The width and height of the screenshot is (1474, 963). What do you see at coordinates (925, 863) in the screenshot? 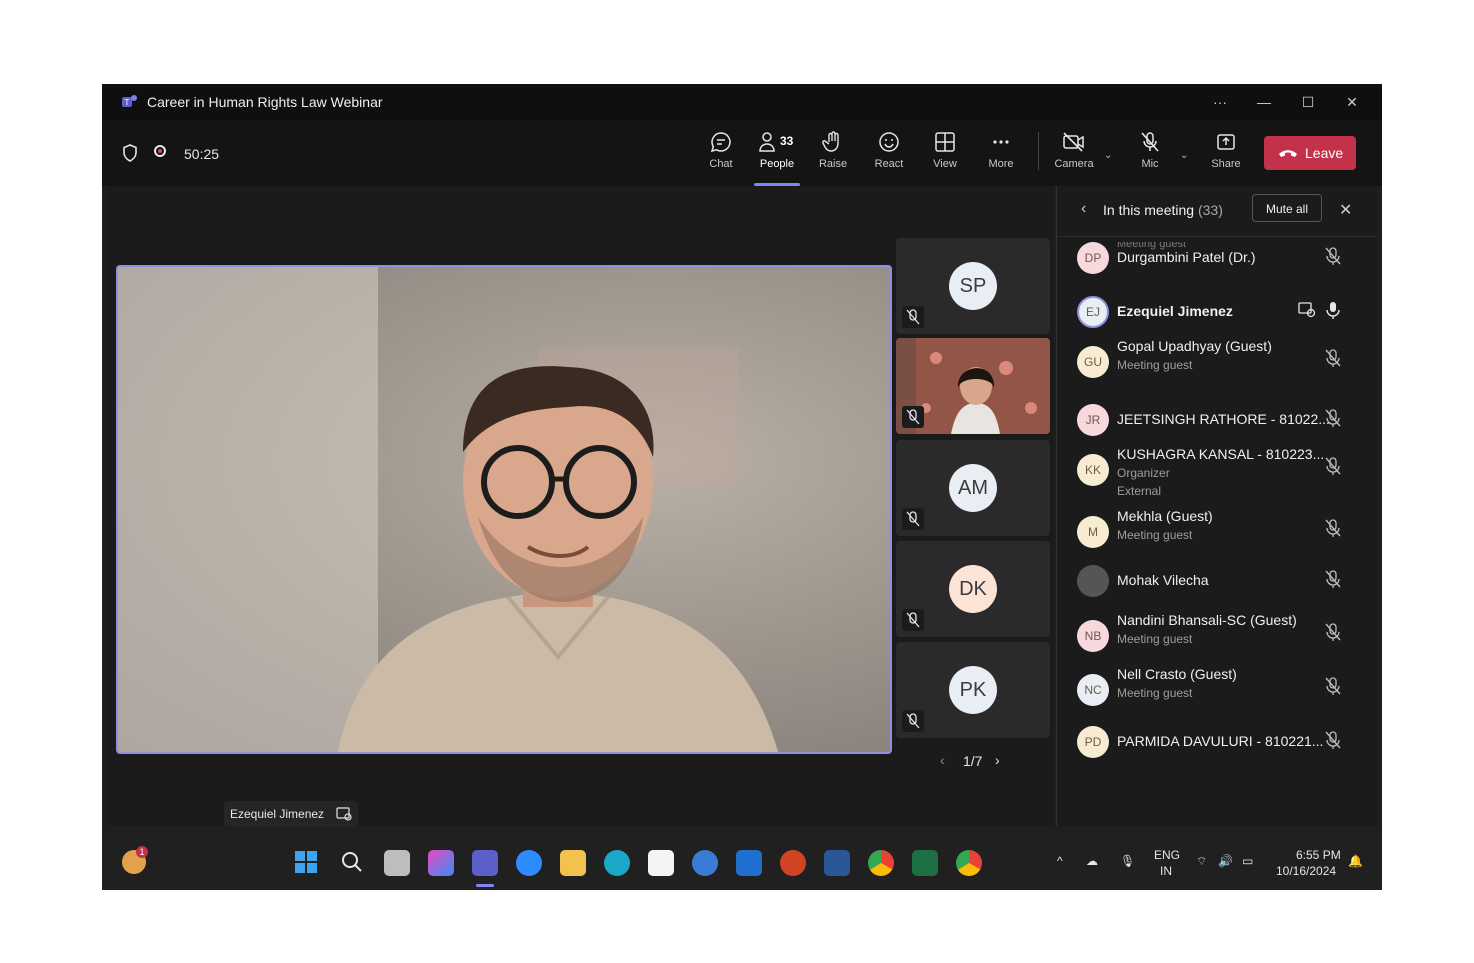
I see `excel-icon` at bounding box center [925, 863].